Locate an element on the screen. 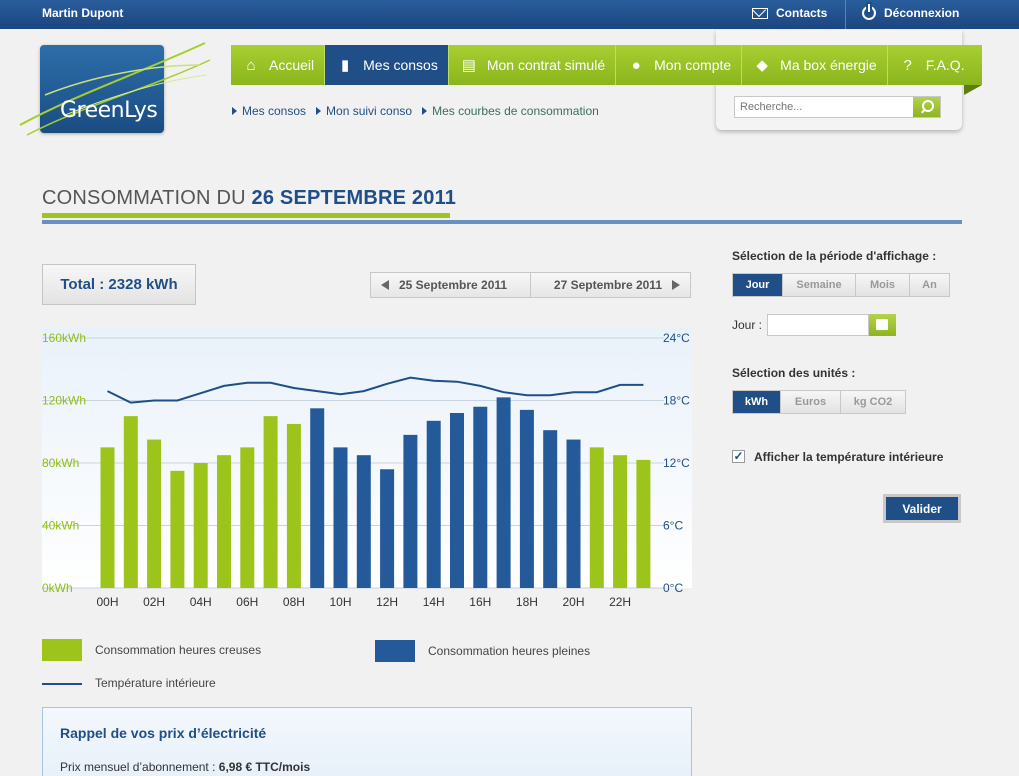 The image size is (1019, 776). nav-item-2: ▤ Mon contrat simulé is located at coordinates (533, 65).